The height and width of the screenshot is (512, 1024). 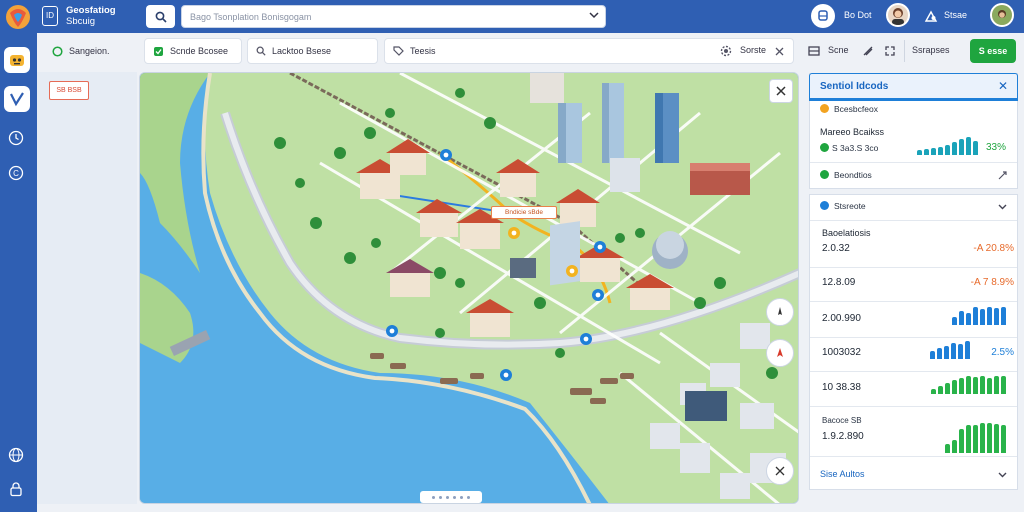 What do you see at coordinates (1002, 352) in the screenshot?
I see `metric-delta: 2.5%` at bounding box center [1002, 352].